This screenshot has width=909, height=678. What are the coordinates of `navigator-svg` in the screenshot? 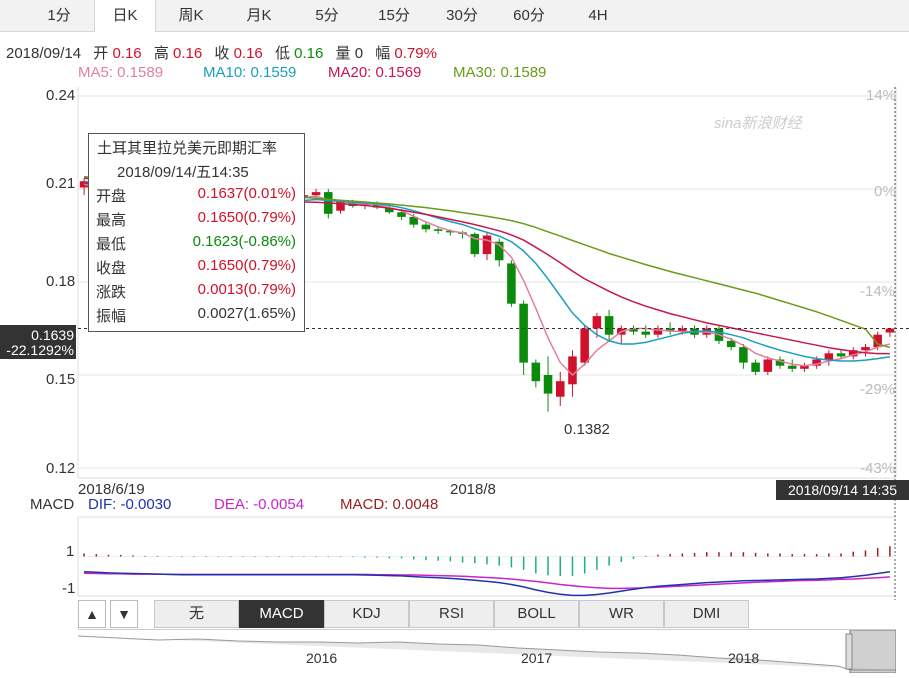 It's located at (487, 651).